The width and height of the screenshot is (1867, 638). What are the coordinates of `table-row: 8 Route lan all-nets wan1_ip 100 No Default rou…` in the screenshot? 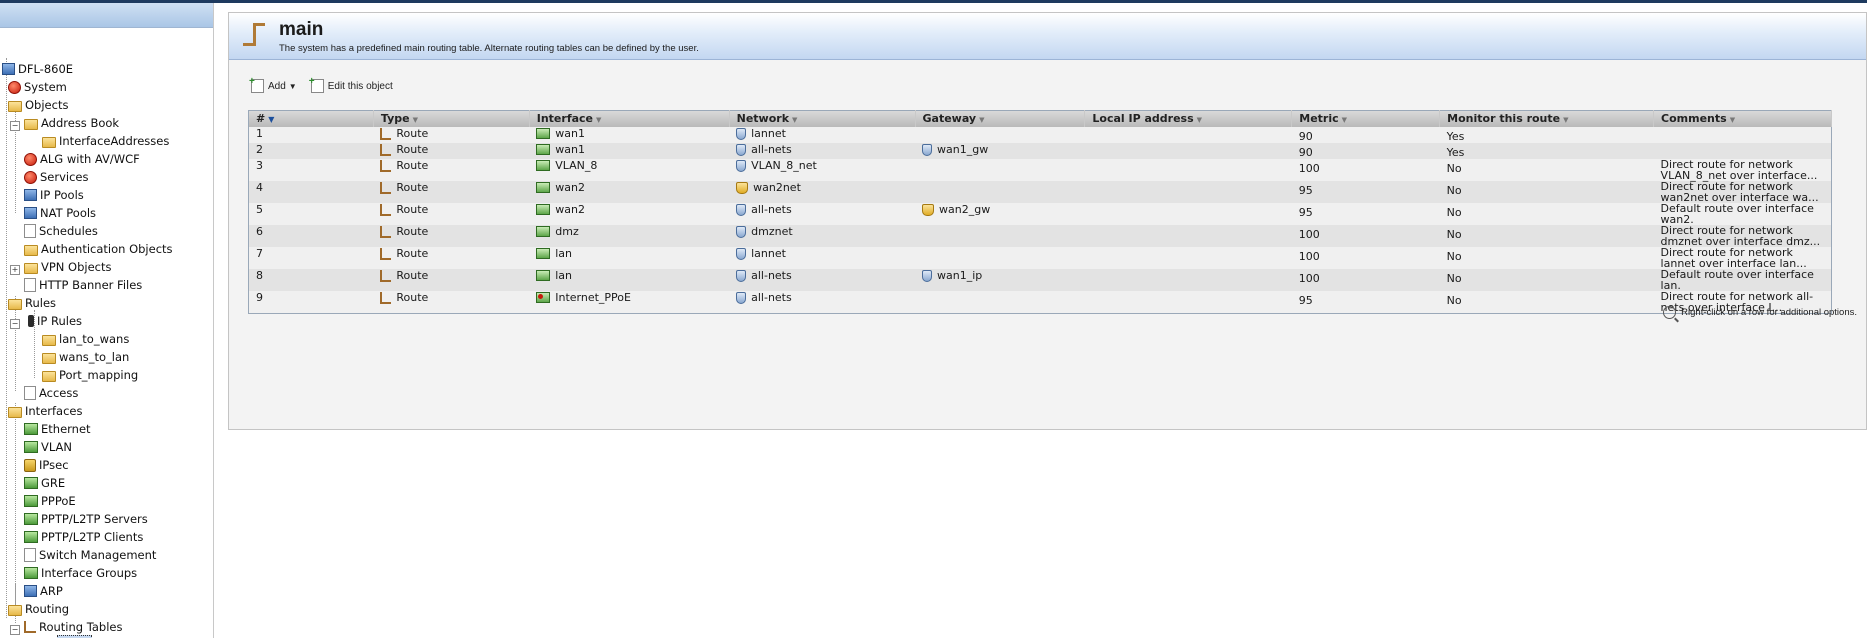 It's located at (1040, 279).